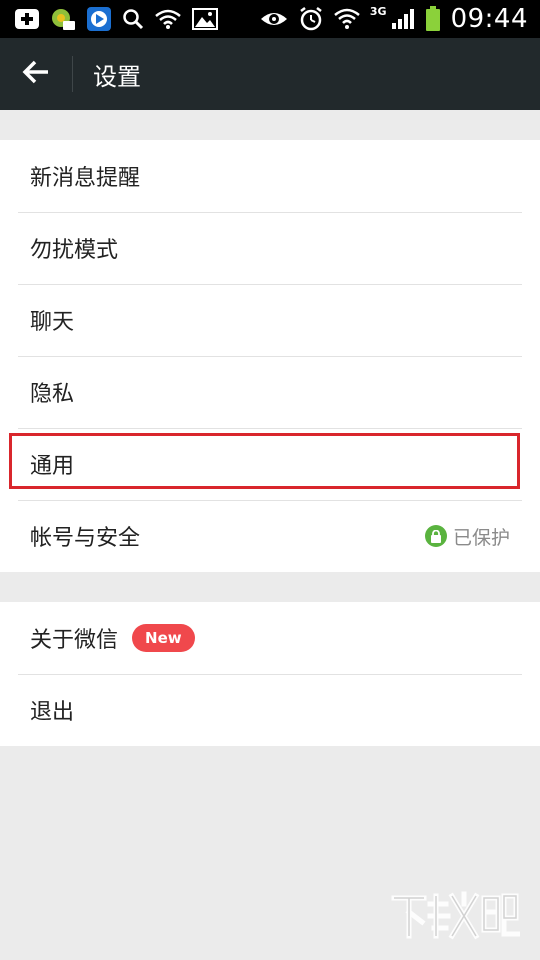 This screenshot has height=960, width=540. What do you see at coordinates (481, 537) in the screenshot?
I see `security-status-text: 已保护` at bounding box center [481, 537].